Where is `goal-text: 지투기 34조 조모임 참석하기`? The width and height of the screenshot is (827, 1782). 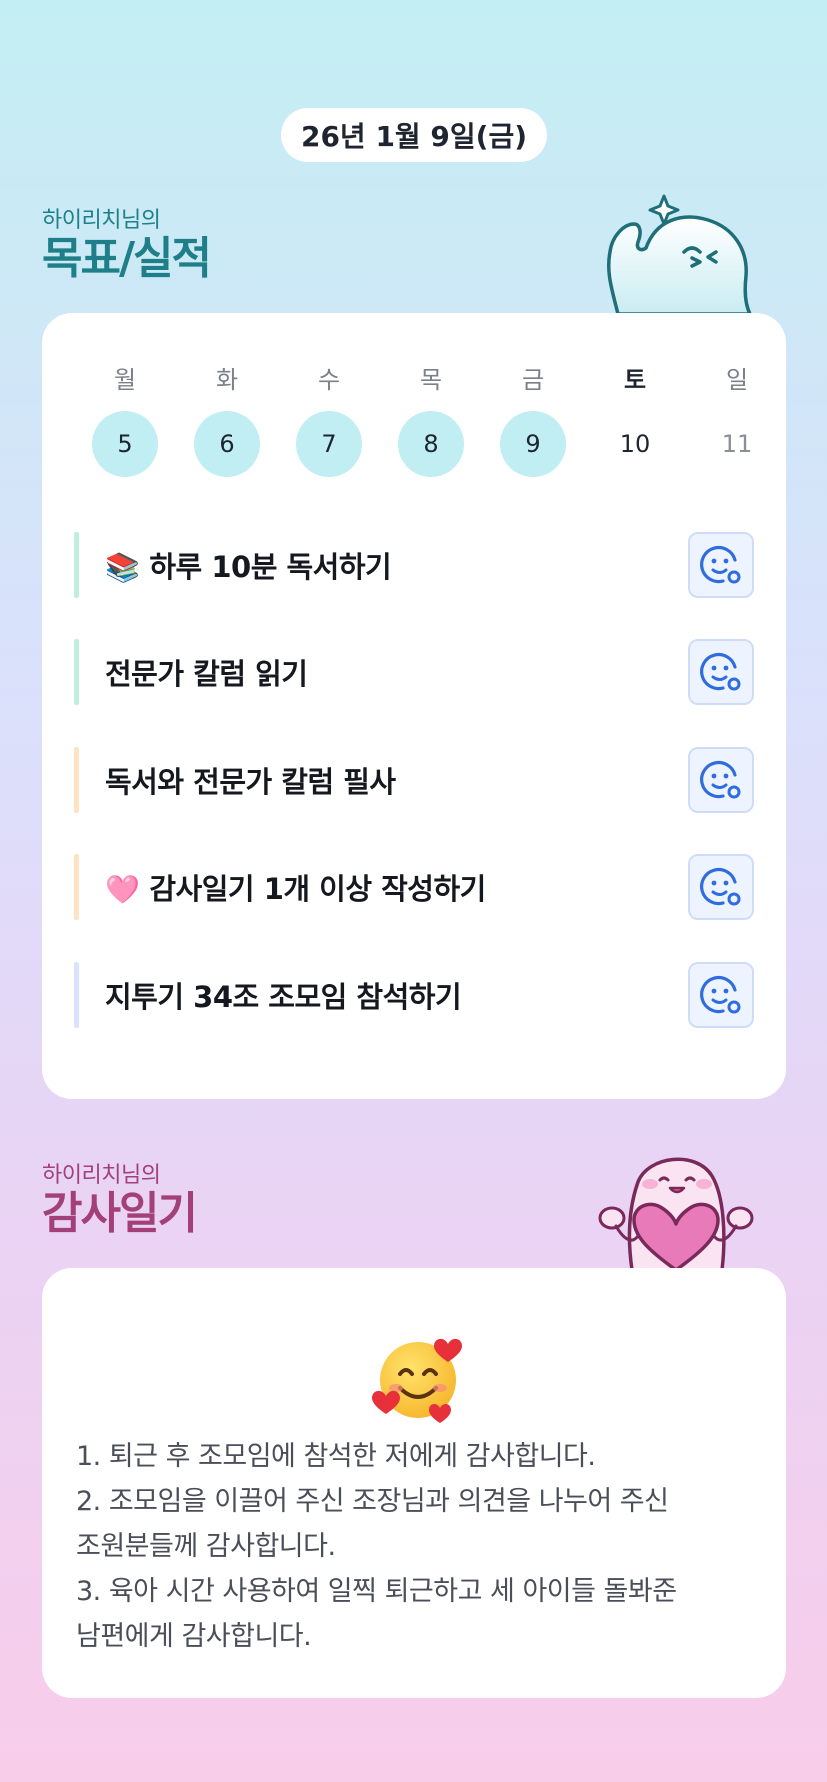
goal-text: 지투기 34조 조모임 참석하기 is located at coordinates (396, 995).